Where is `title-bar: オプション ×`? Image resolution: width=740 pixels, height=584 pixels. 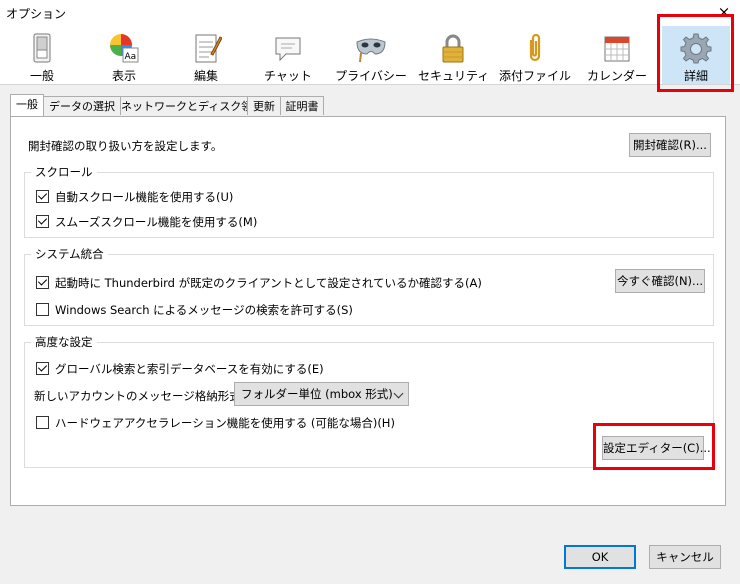 title-bar: オプション × is located at coordinates (370, 13).